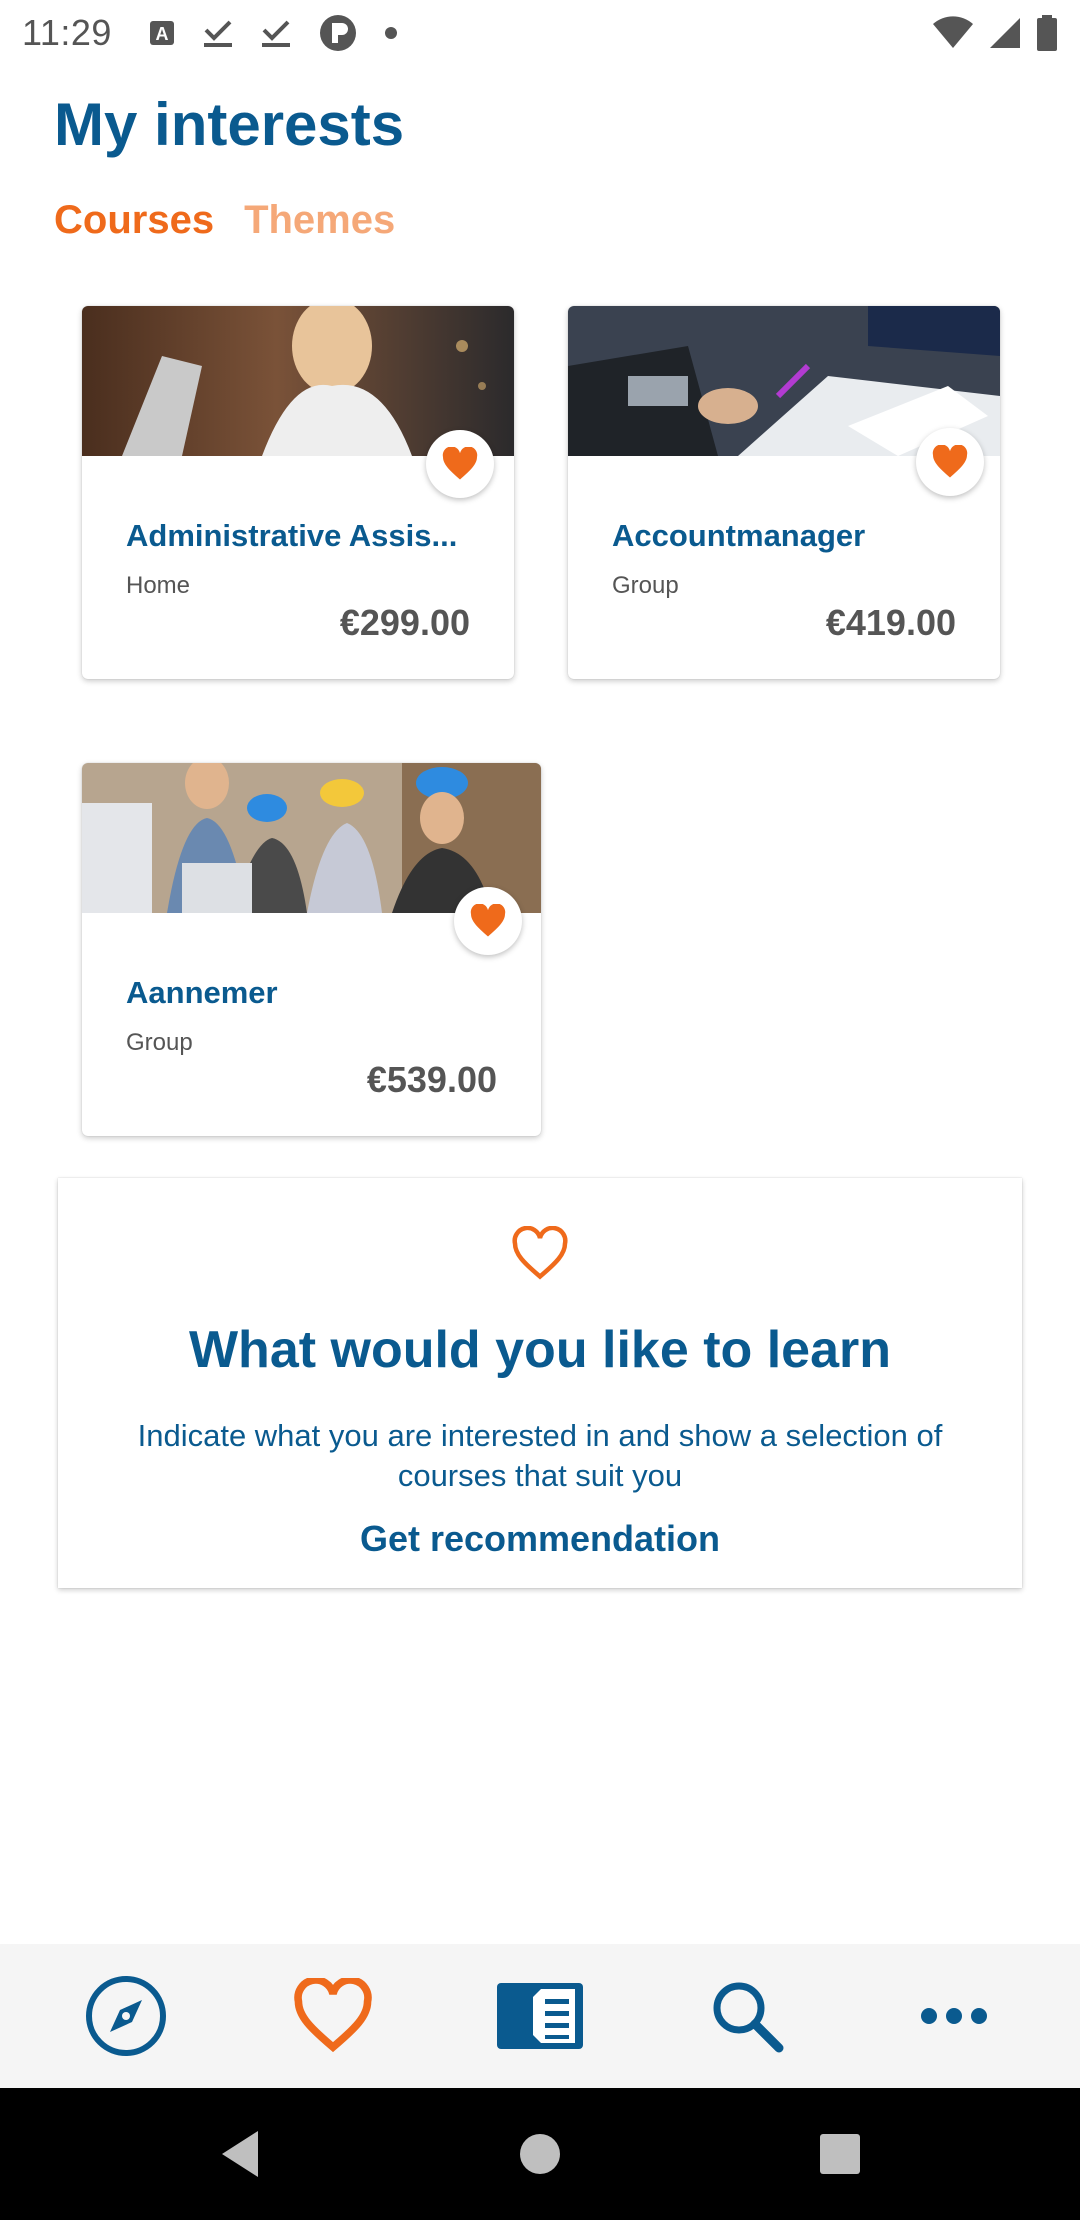 The height and width of the screenshot is (2220, 1080). I want to click on page-title: My interests, so click(229, 124).